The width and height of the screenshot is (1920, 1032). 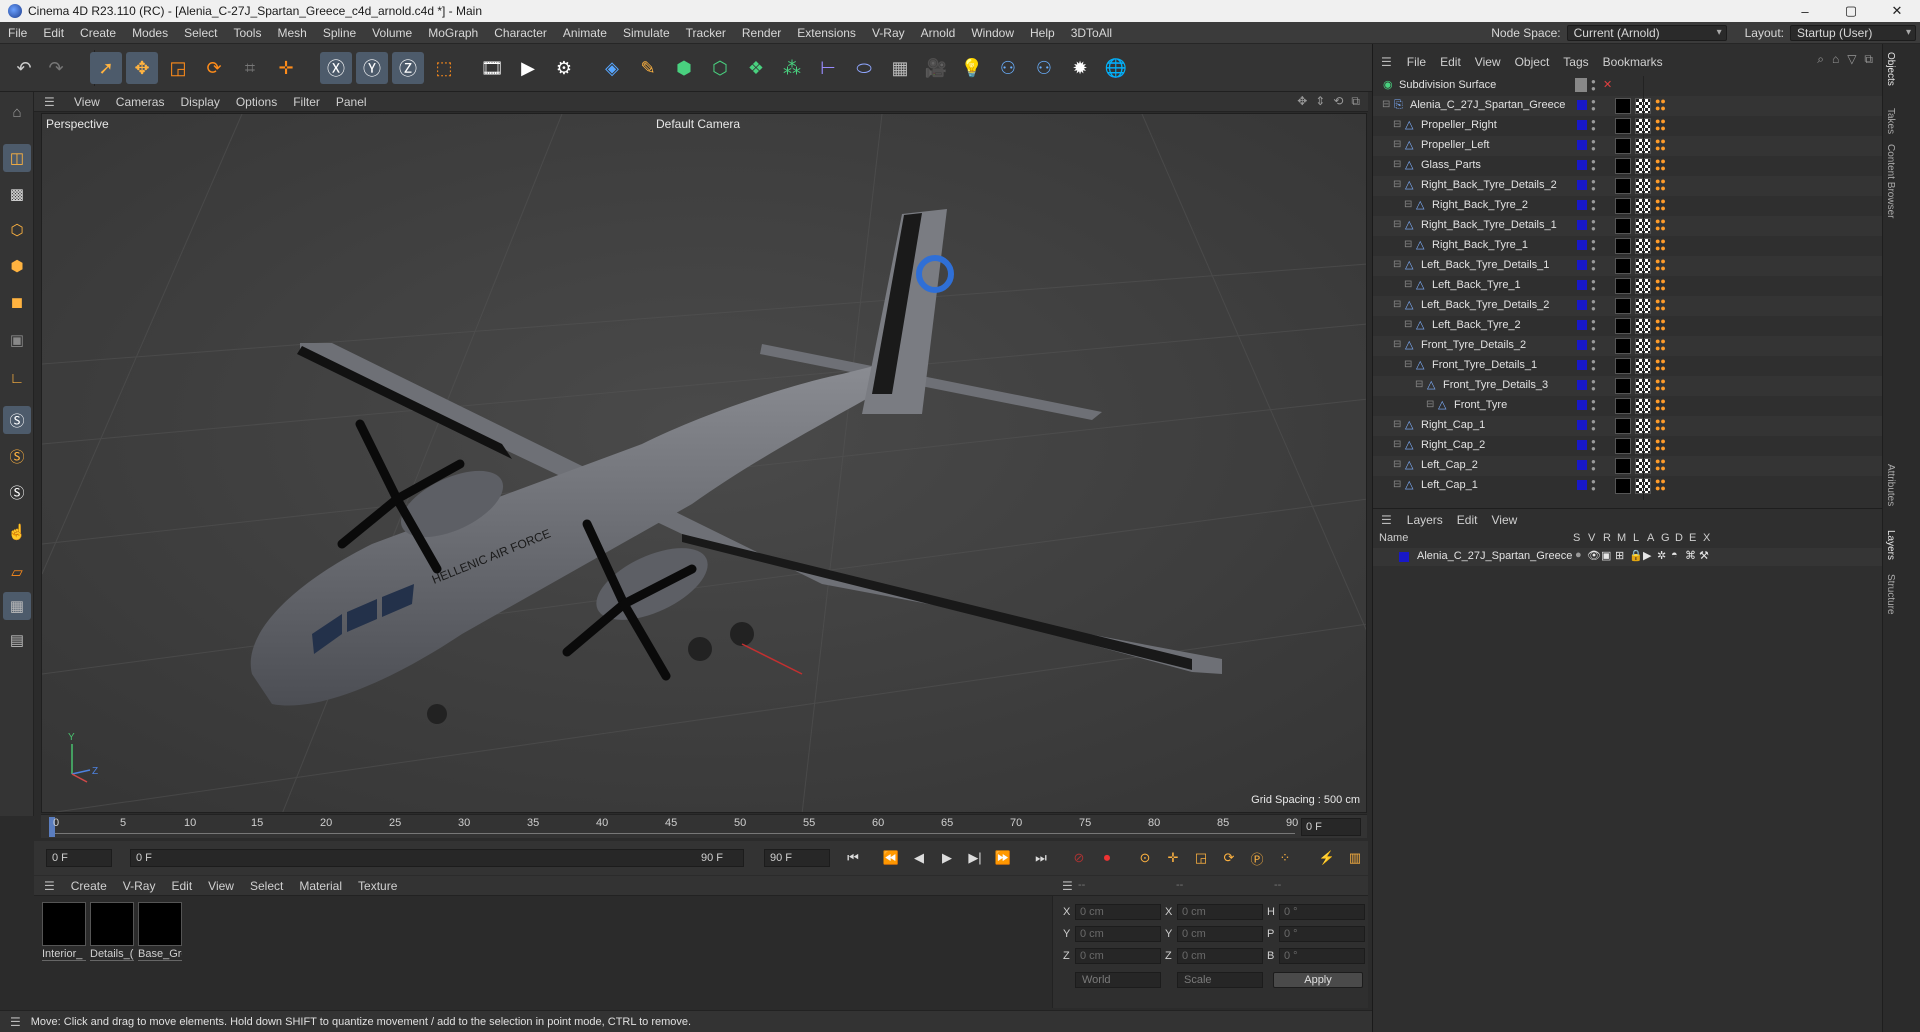 What do you see at coordinates (1890, 594) in the screenshot?
I see `tab-structure: Structure` at bounding box center [1890, 594].